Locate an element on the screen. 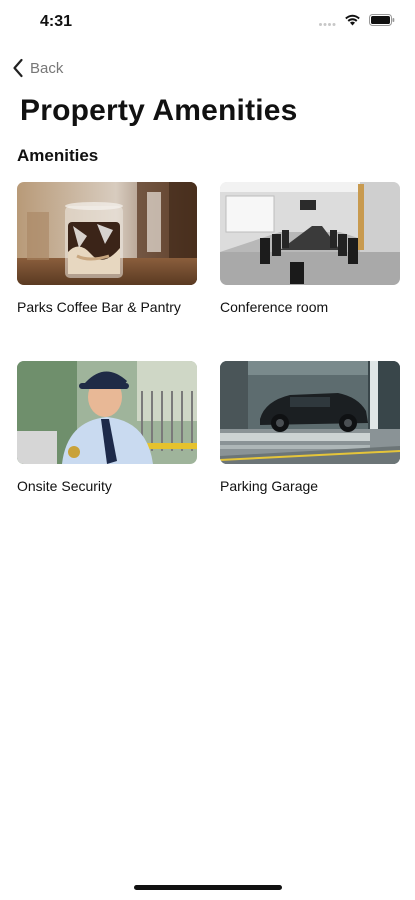  page-title: Property Amenities is located at coordinates (159, 110).